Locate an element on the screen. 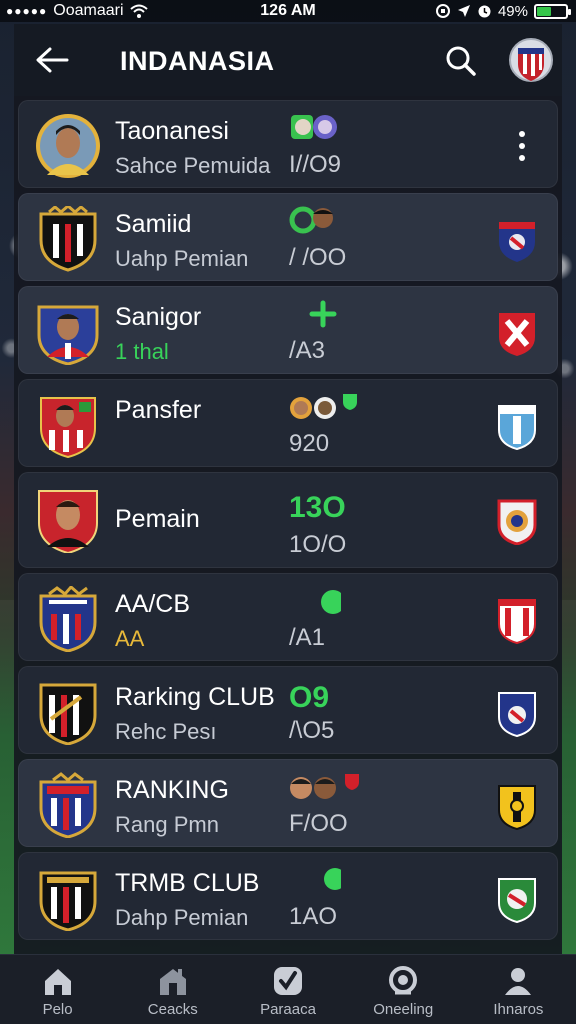  list-item: Pemain 13O 1O/O is located at coordinates (288, 520).